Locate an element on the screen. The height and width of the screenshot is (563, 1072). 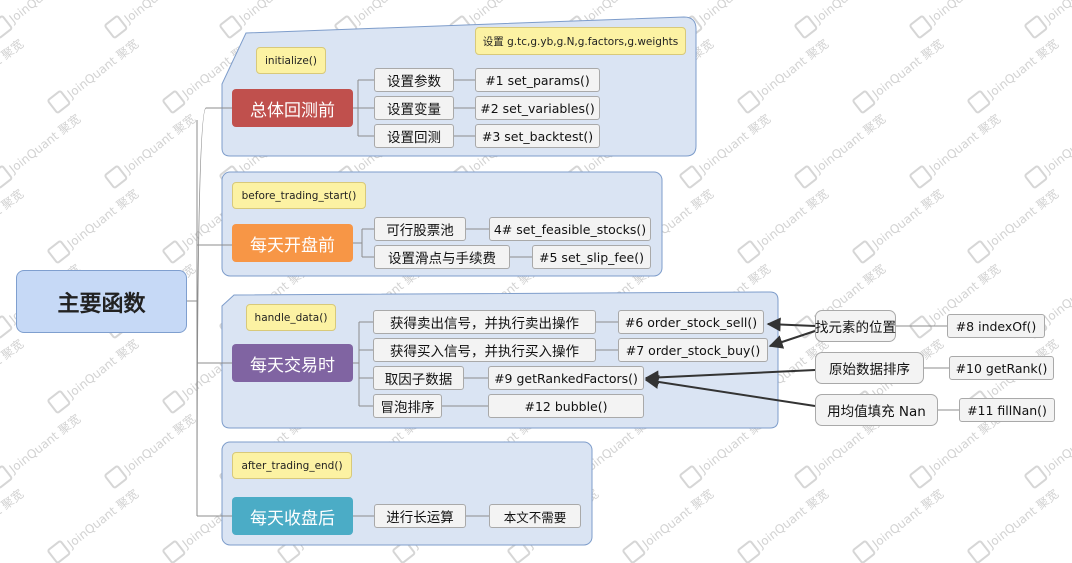
subtopic-long-computation: 进行长运算 is located at coordinates (420, 516).